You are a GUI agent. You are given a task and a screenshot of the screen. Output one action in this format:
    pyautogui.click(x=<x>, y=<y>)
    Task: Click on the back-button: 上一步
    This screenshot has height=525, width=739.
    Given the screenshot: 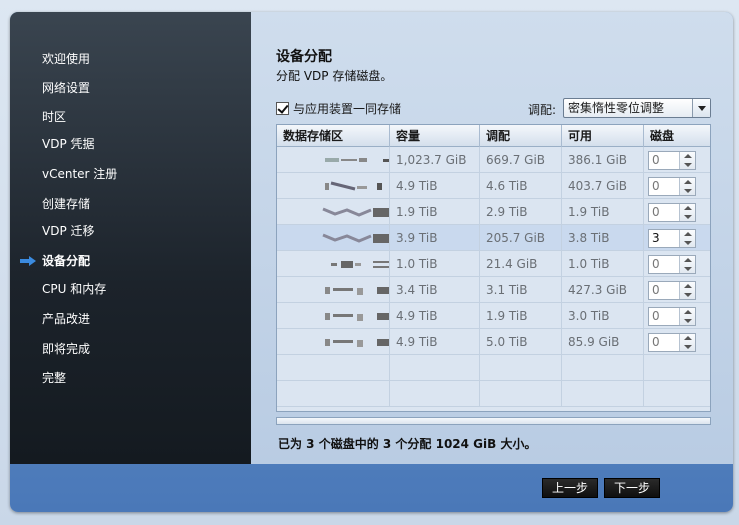 What is the action you would take?
    pyautogui.click(x=570, y=488)
    